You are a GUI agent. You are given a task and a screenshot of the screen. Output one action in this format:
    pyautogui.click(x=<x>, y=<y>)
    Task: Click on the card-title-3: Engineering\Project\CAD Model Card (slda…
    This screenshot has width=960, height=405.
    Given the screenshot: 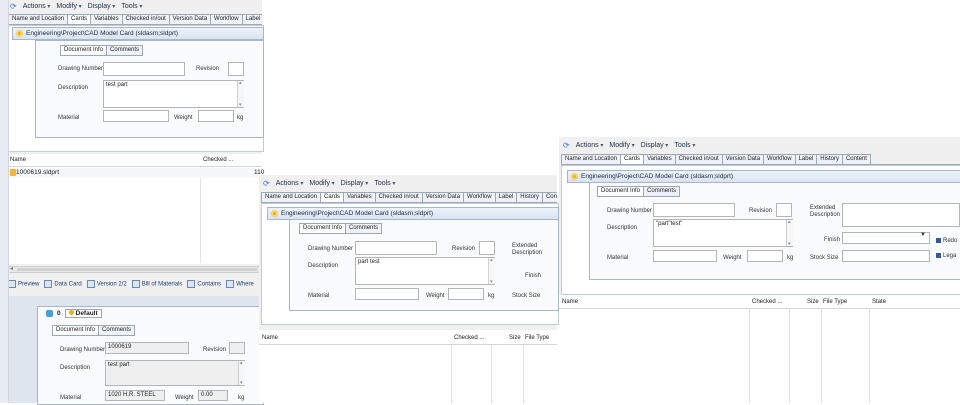 What is the action you would take?
    pyautogui.click(x=657, y=176)
    